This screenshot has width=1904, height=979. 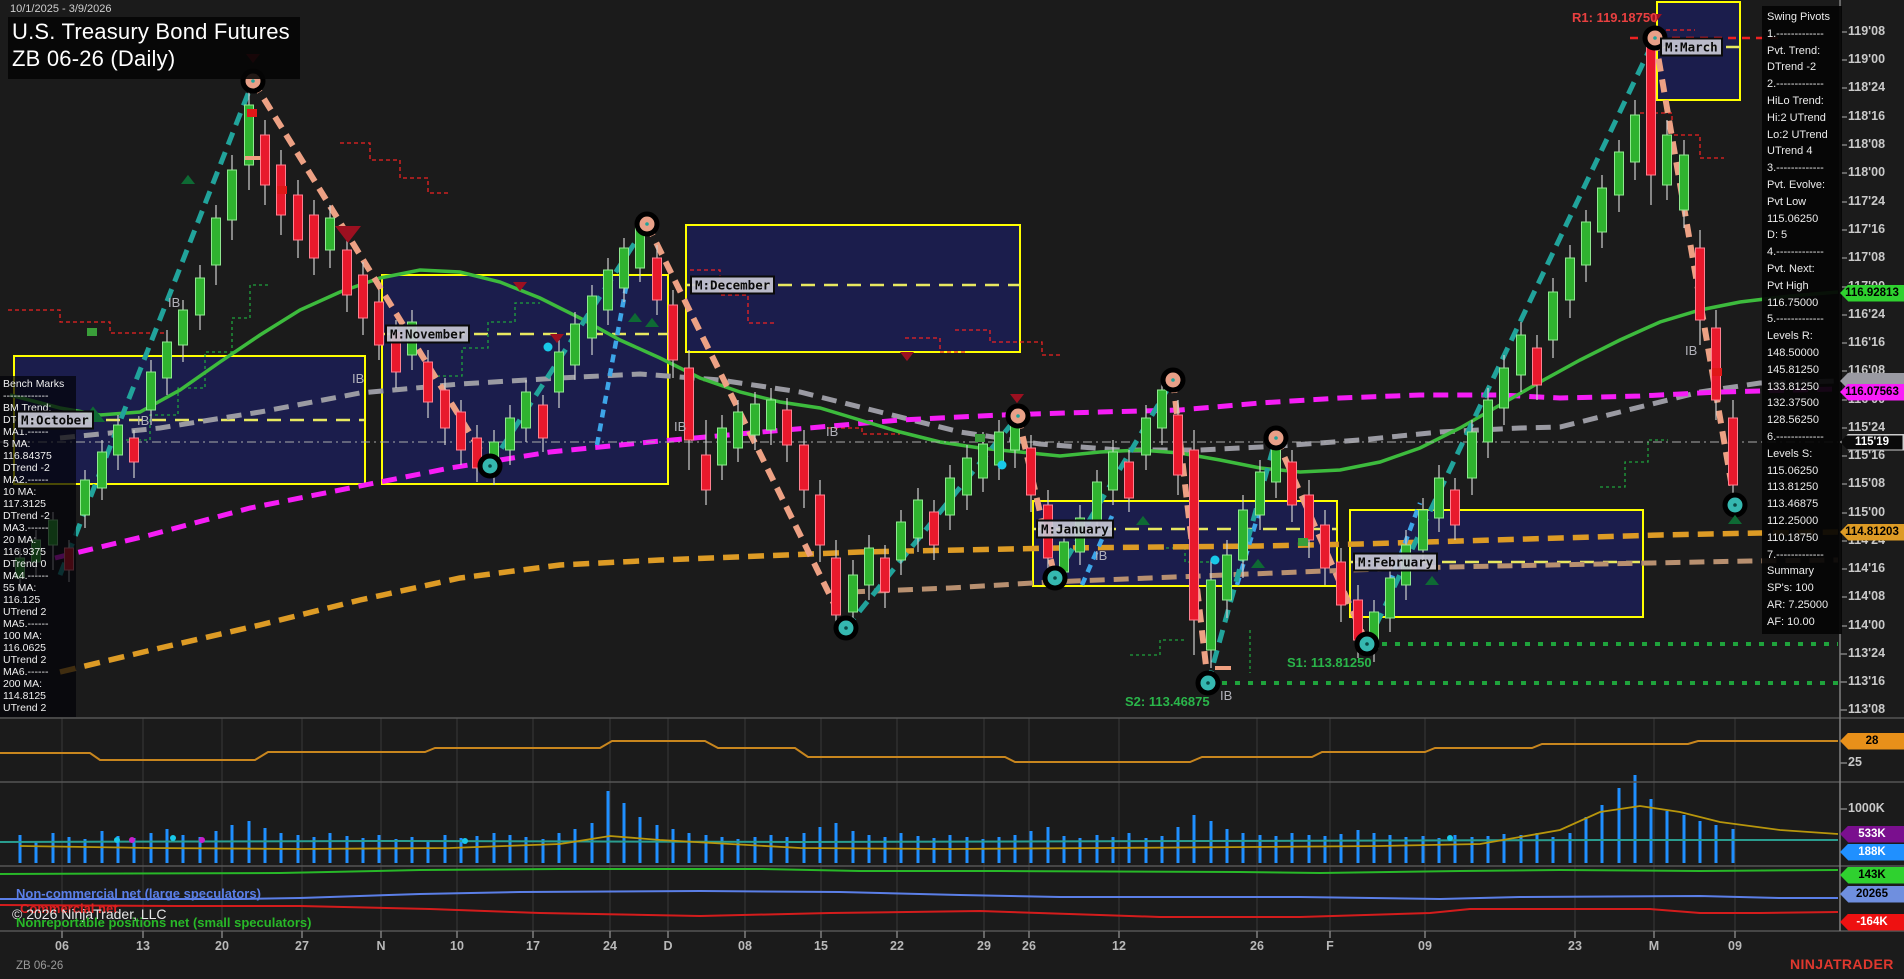 I want to click on bench-marks-line: 55 MA:, so click(x=20, y=588).